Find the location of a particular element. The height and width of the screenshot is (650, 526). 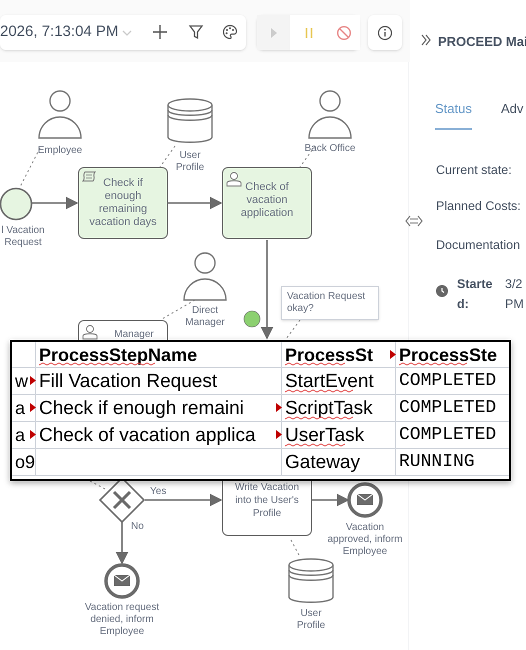

field-label: Current state: is located at coordinates (474, 170).